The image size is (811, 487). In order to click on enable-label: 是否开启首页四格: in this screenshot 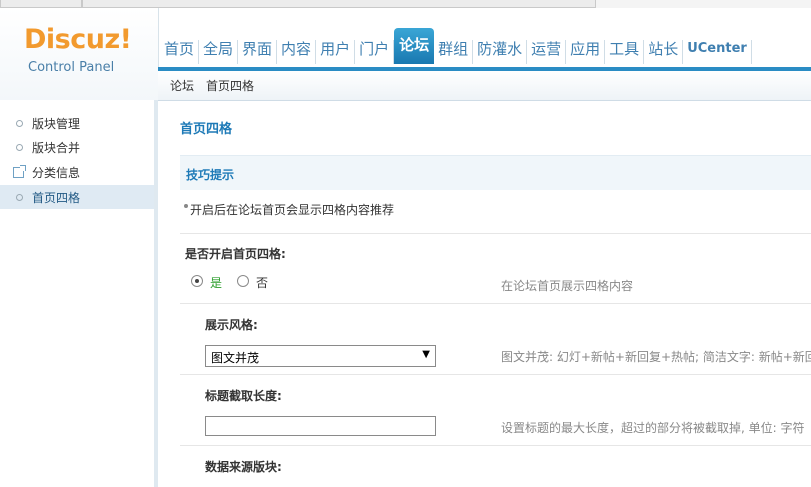, I will do `click(235, 254)`.